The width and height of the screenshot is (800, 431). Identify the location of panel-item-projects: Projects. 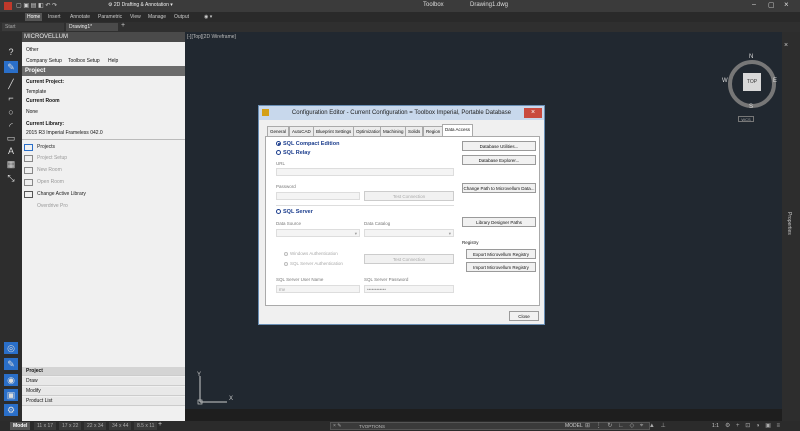
(103, 147).